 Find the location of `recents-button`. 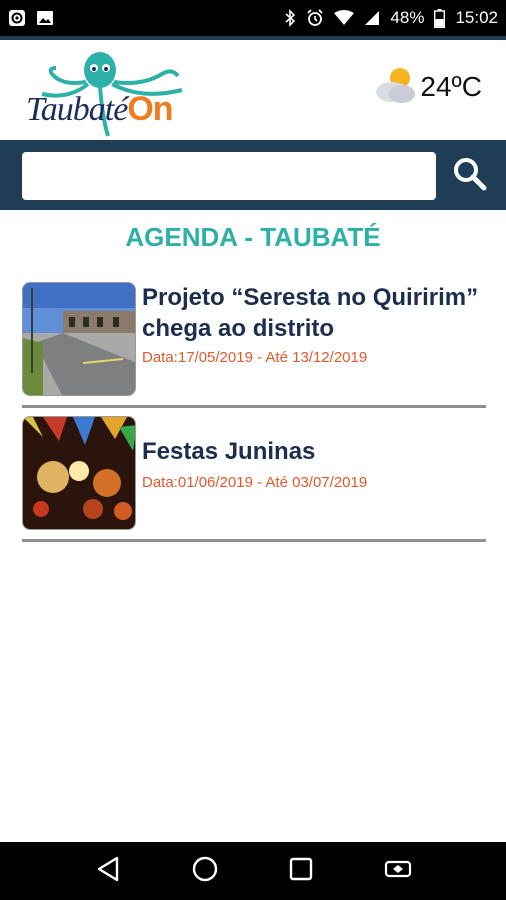

recents-button is located at coordinates (301, 871).